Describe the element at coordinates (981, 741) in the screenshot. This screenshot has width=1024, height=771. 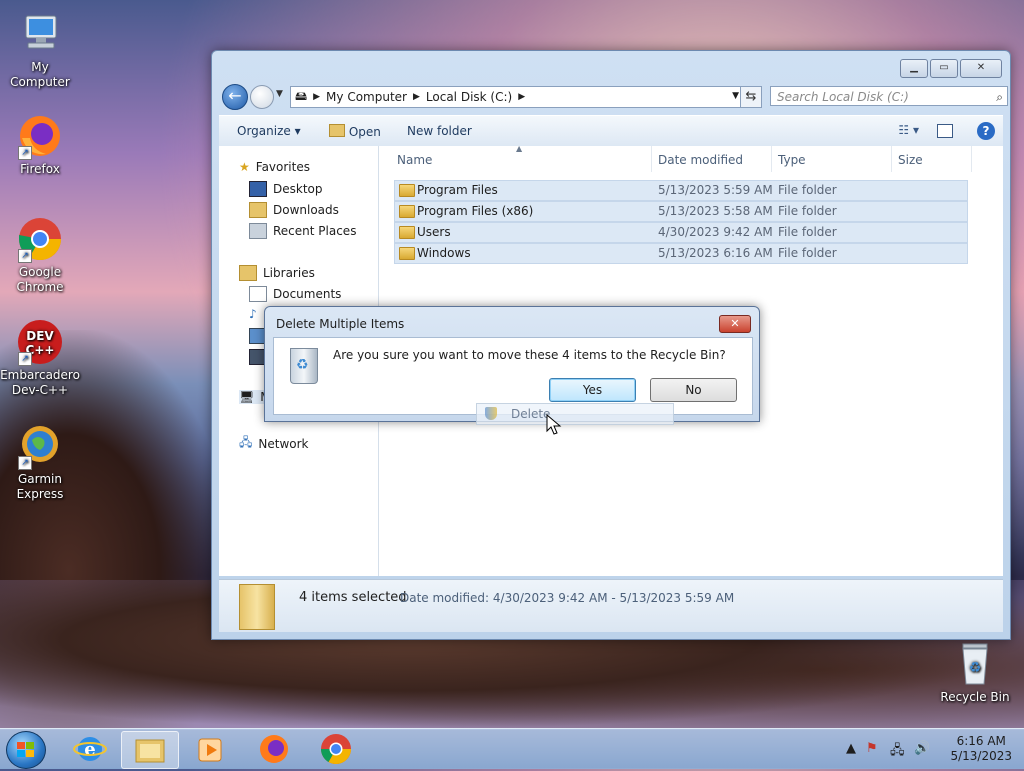
I see `clock-time: 6:16 AM` at that location.